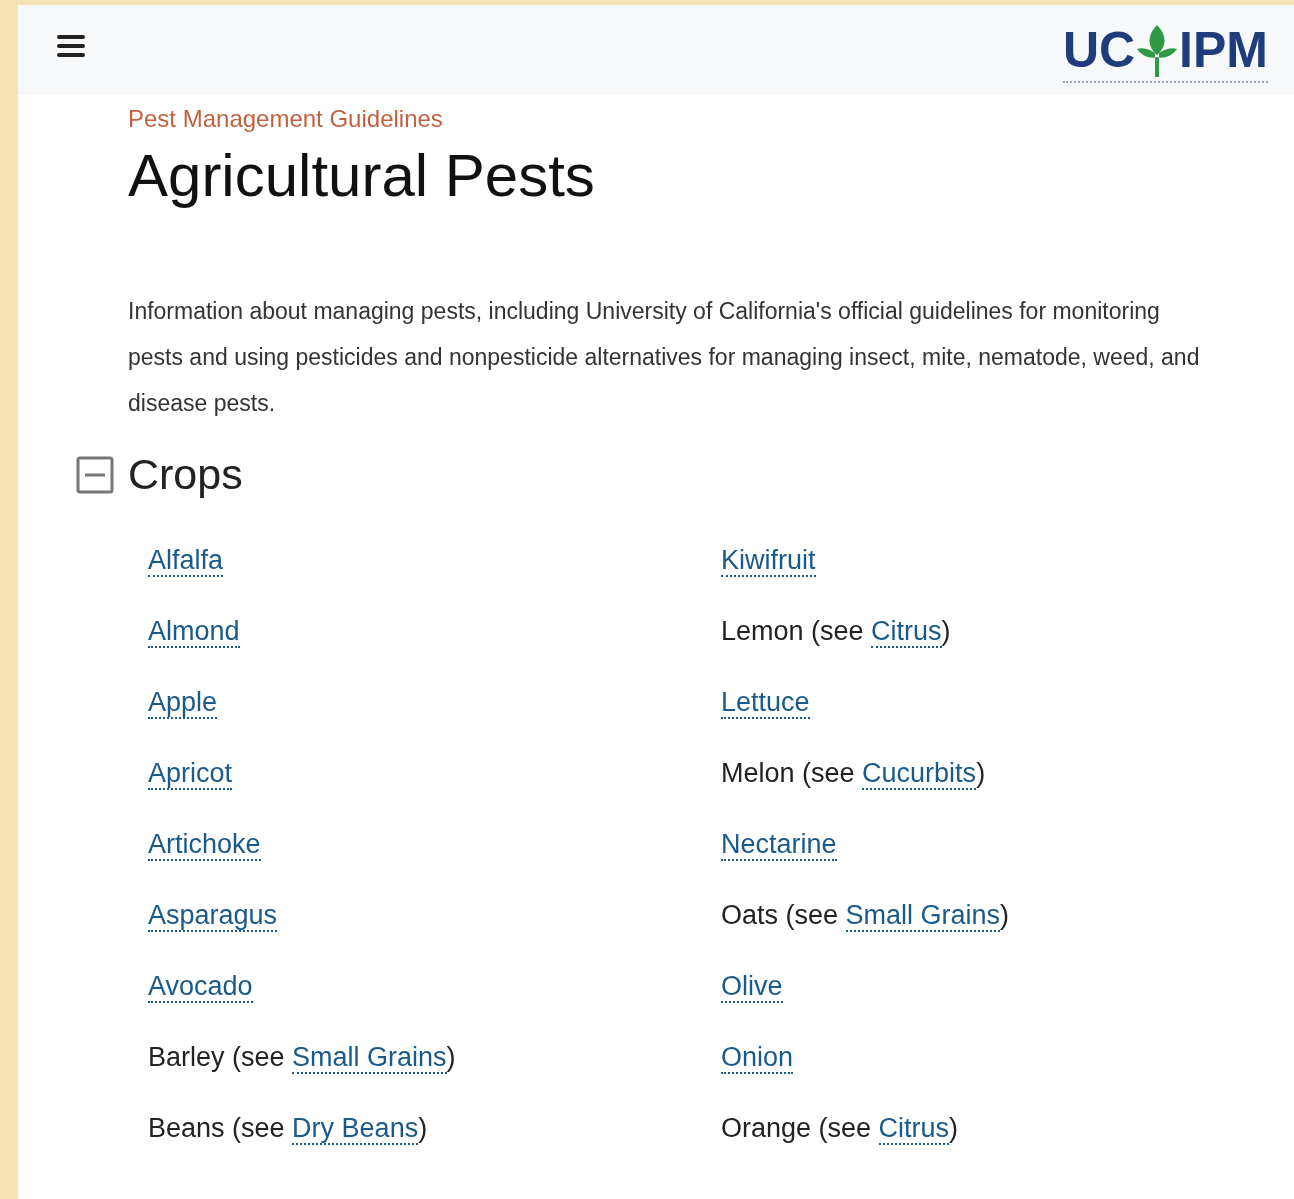 The width and height of the screenshot is (1294, 1199). Describe the element at coordinates (362, 175) in the screenshot. I see `page-title: Agricultural Pests` at that location.